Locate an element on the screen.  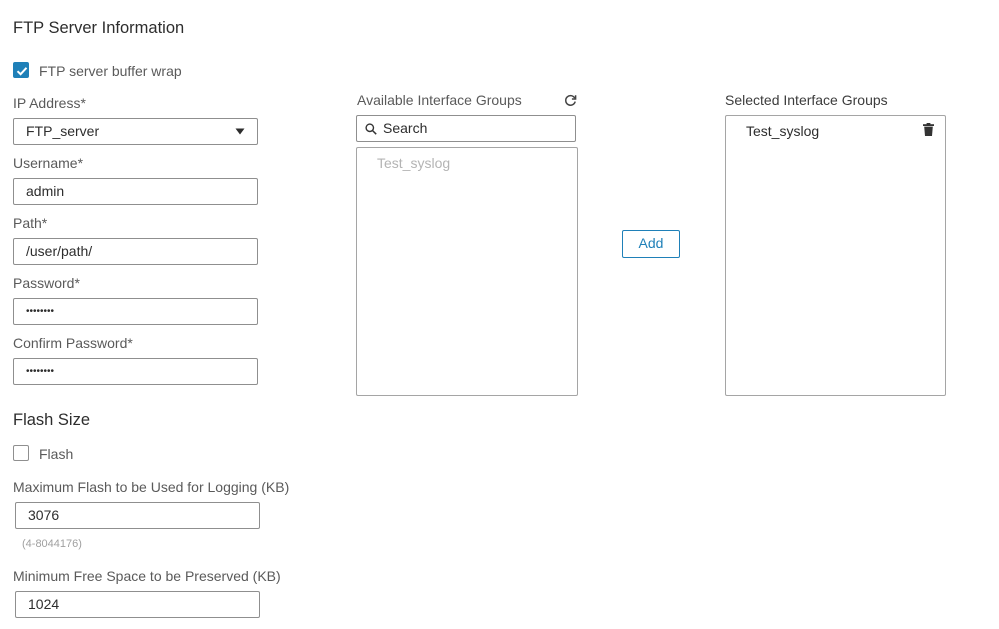
selected-groups-title: Selected Interface Groups is located at coordinates (806, 100).